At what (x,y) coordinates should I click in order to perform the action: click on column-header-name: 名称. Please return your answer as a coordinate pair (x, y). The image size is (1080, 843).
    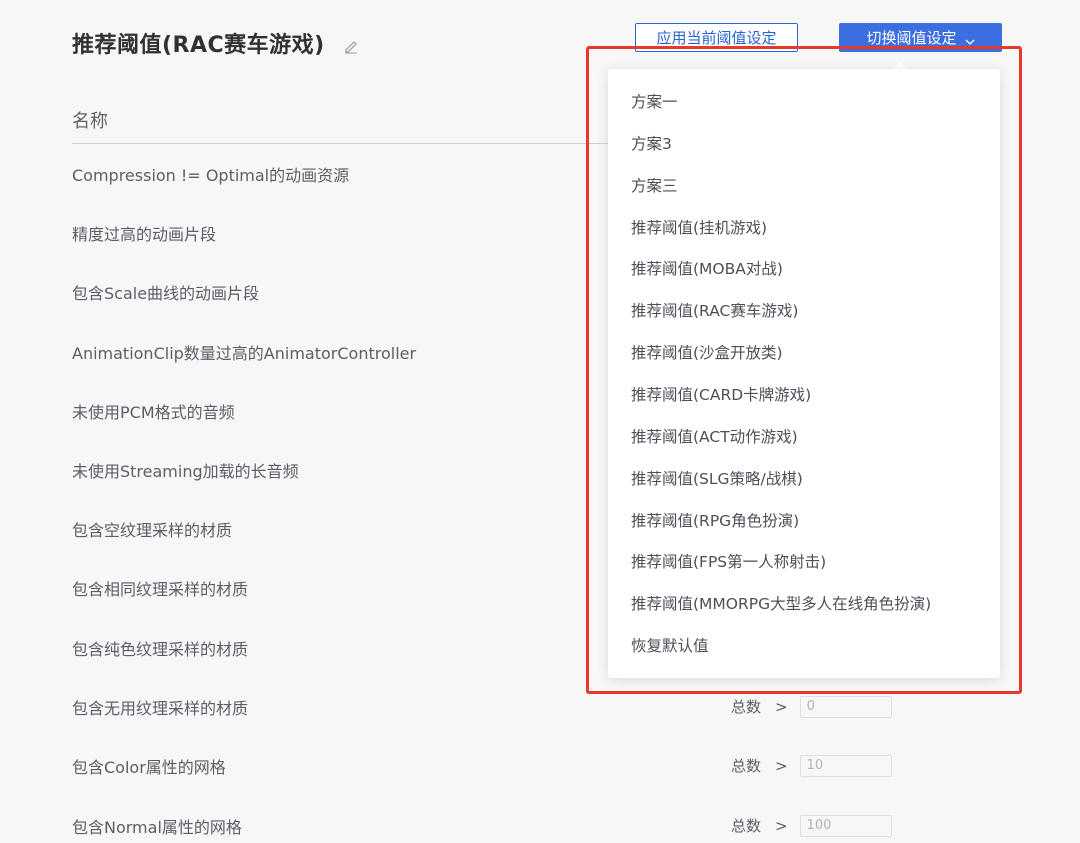
    Looking at the image, I should click on (90, 121).